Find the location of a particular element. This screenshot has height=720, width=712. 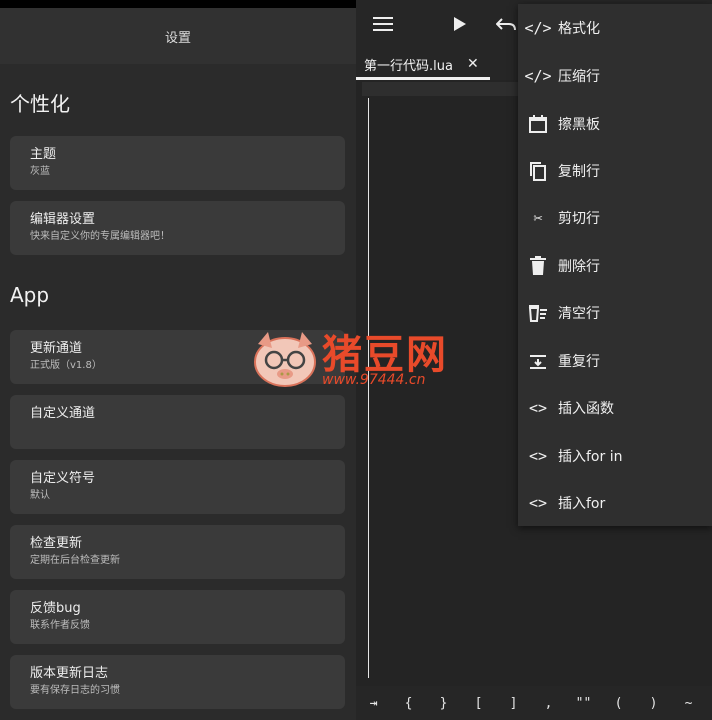

settings-item-editor: 编辑器设置 快来自定义你的专属编辑器吧！ is located at coordinates (177, 228).